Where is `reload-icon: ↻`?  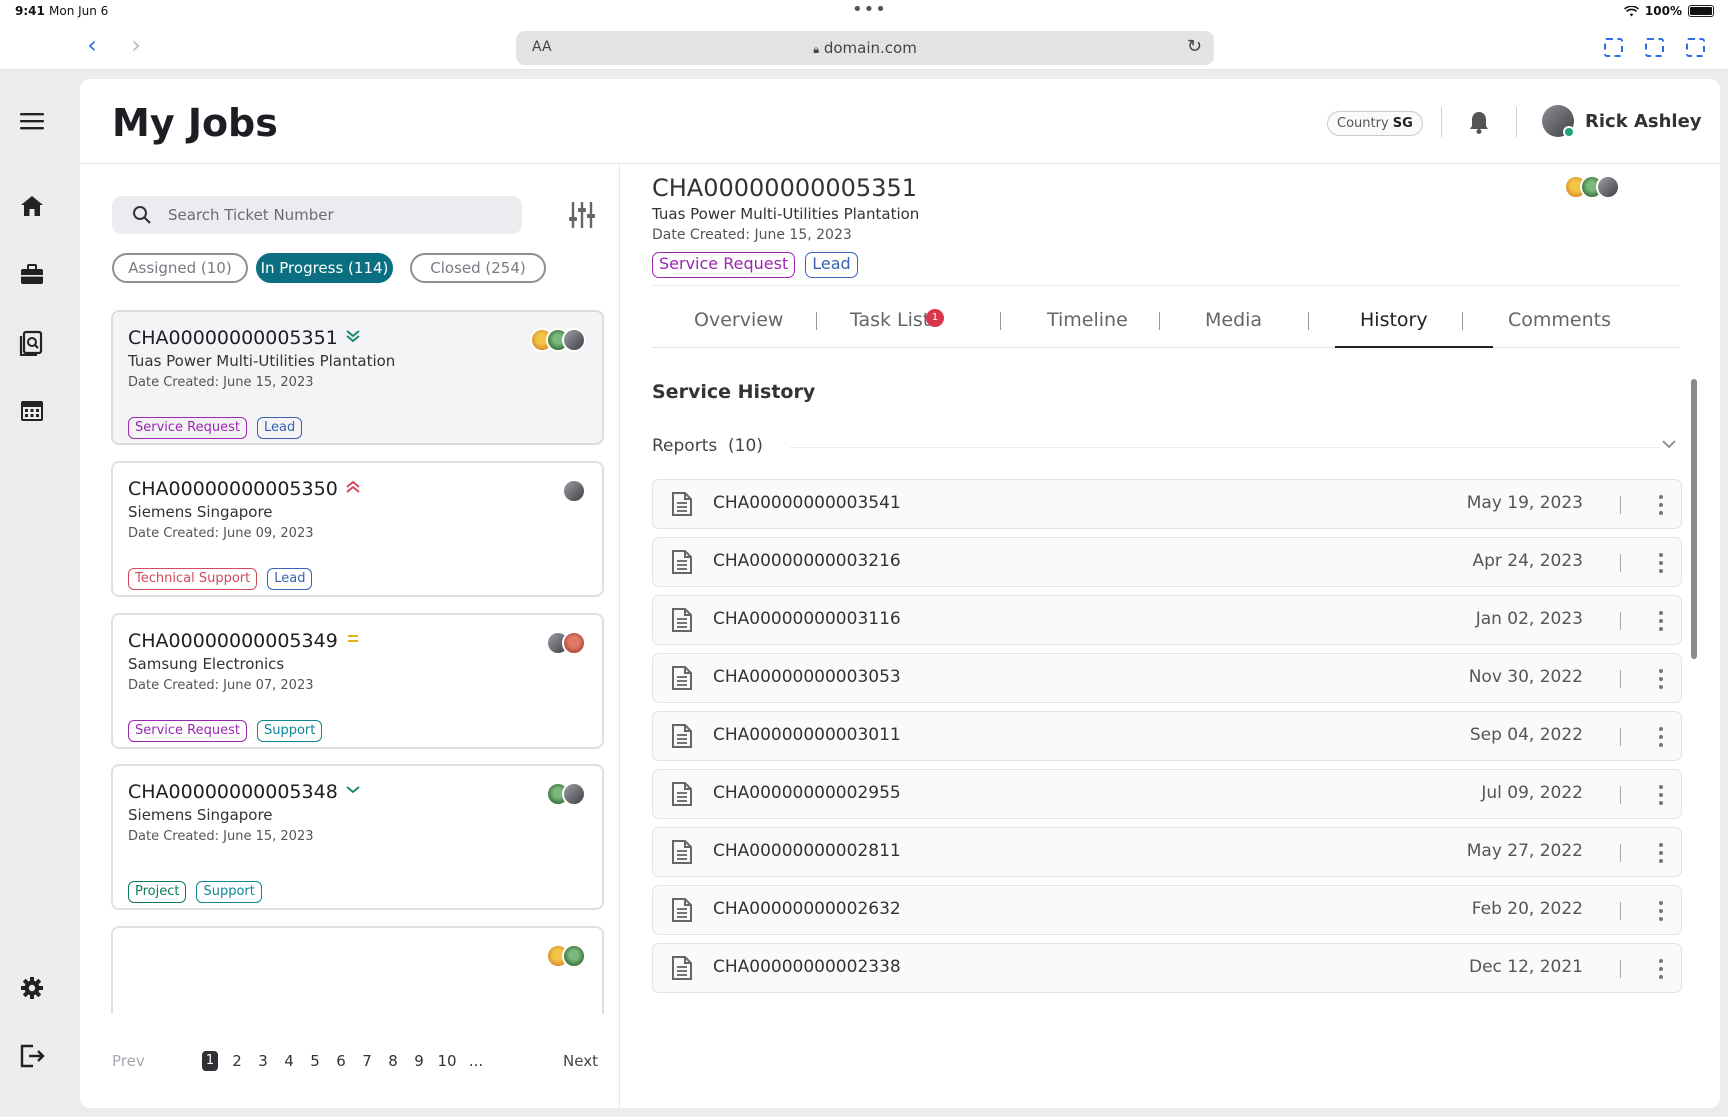
reload-icon: ↻ is located at coordinates (1194, 46).